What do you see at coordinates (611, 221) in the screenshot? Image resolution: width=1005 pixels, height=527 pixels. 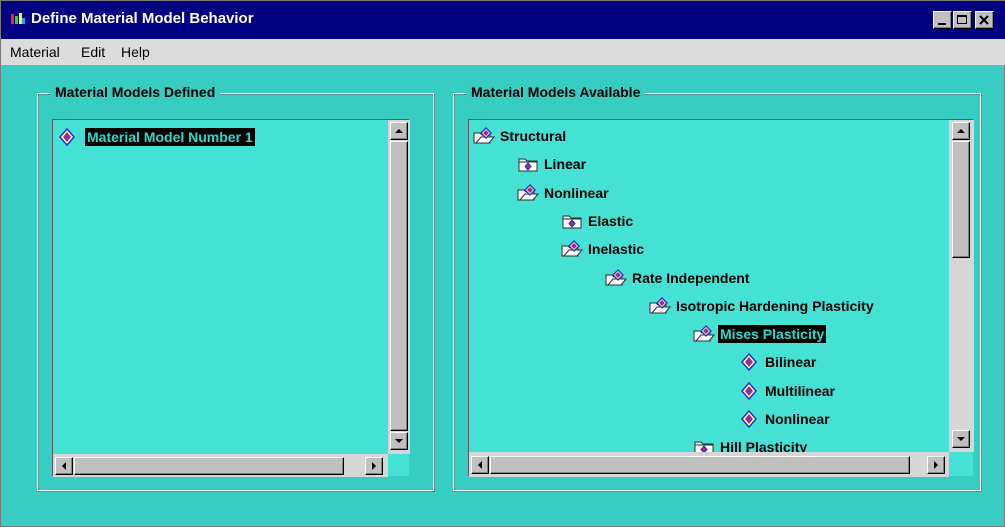 I see `tree-item-label: Elastic` at bounding box center [611, 221].